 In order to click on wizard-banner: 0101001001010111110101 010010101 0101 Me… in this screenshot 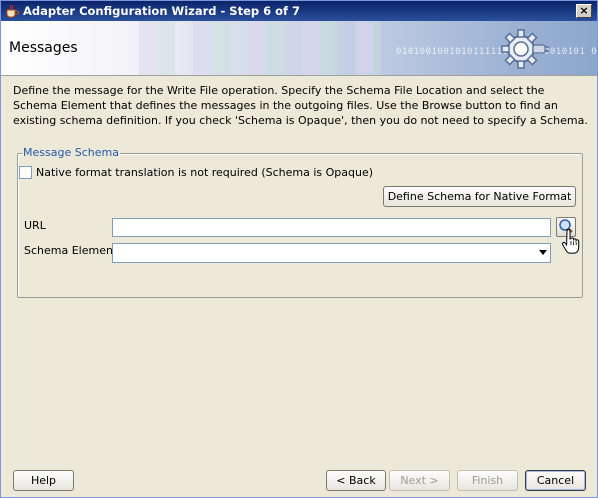, I will do `click(299, 48)`.